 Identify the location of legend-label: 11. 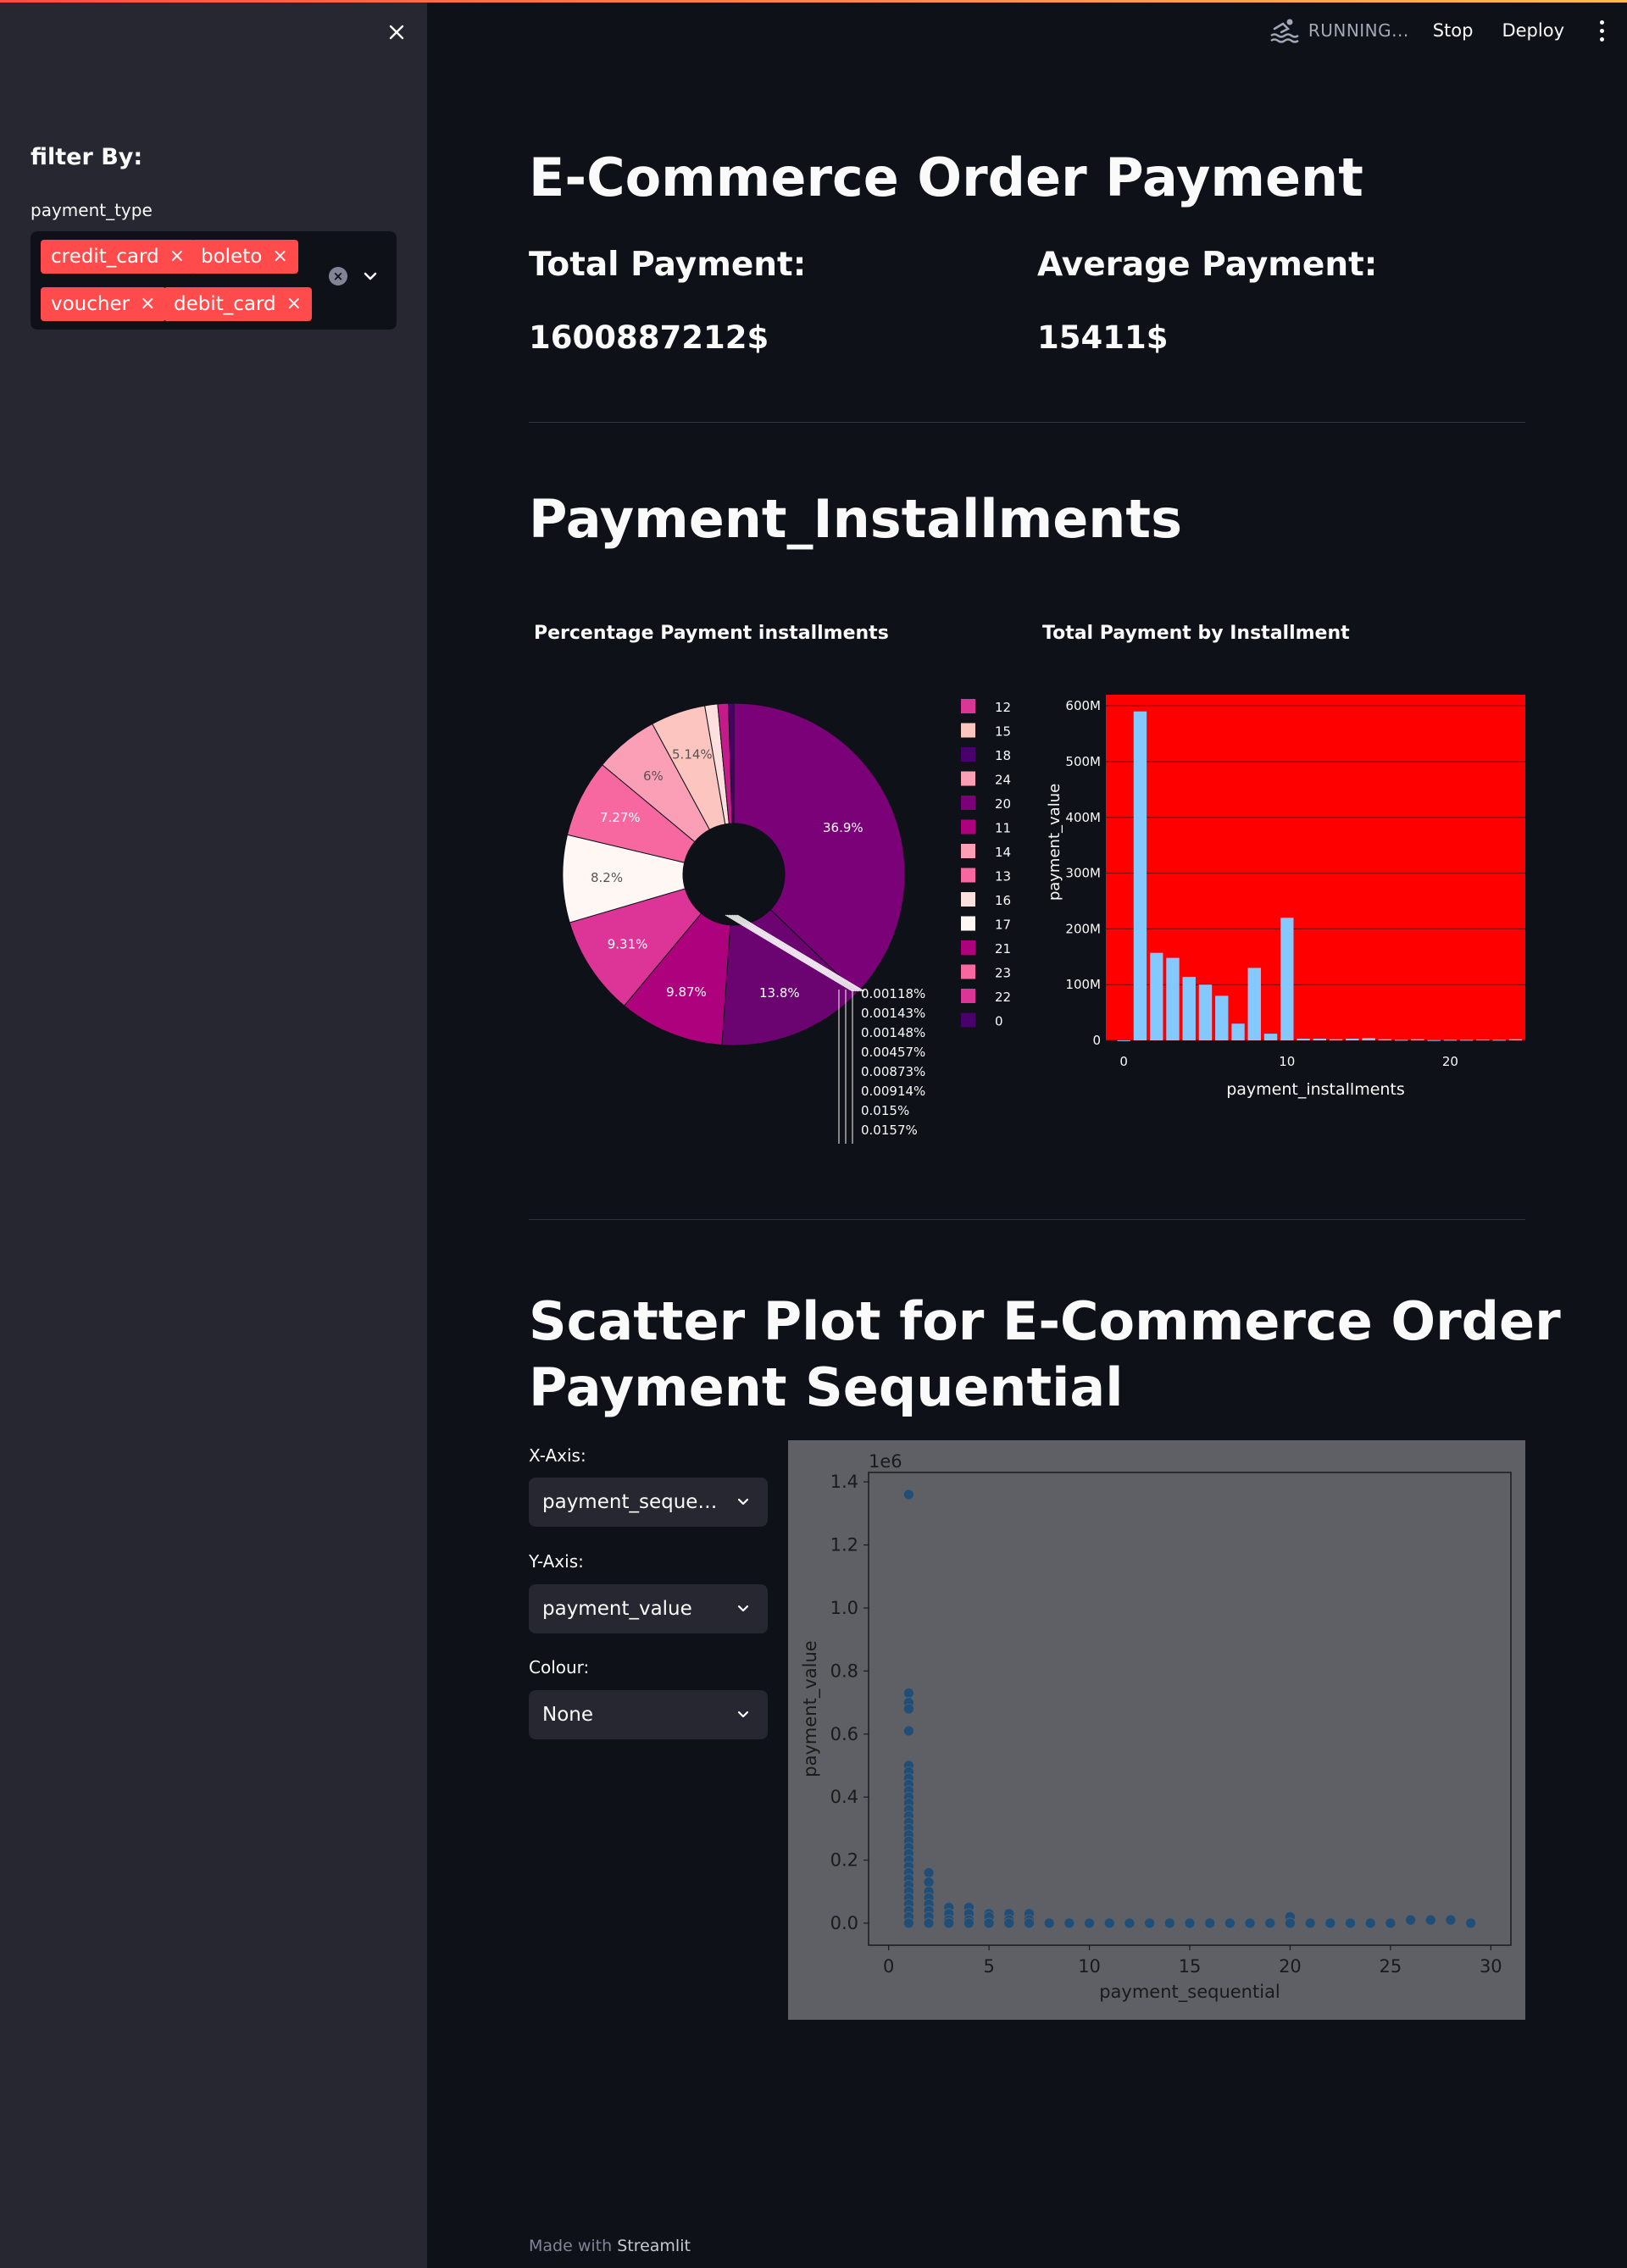
(1003, 828).